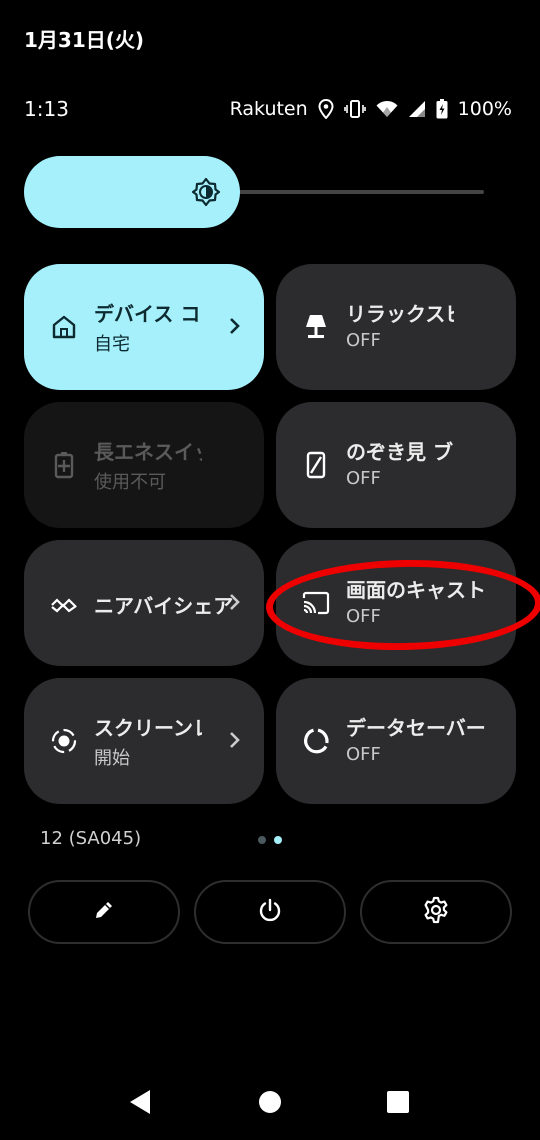 The image size is (540, 1140). Describe the element at coordinates (396, 327) in the screenshot. I see `tile-relax-view: リラックスビュー OFF` at that location.